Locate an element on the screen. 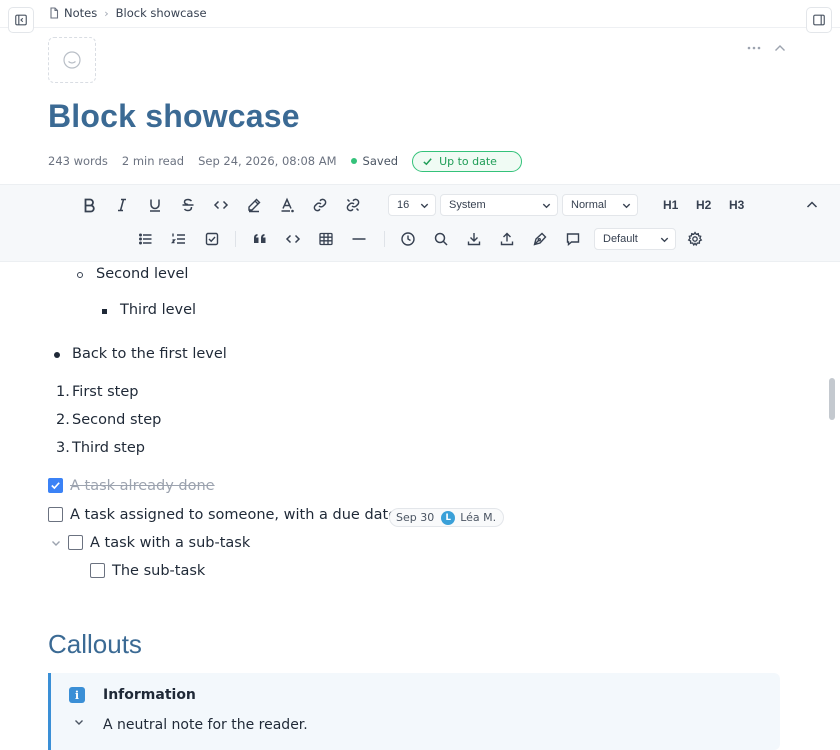  callout-body: A neutral note for the reader. is located at coordinates (205, 725).